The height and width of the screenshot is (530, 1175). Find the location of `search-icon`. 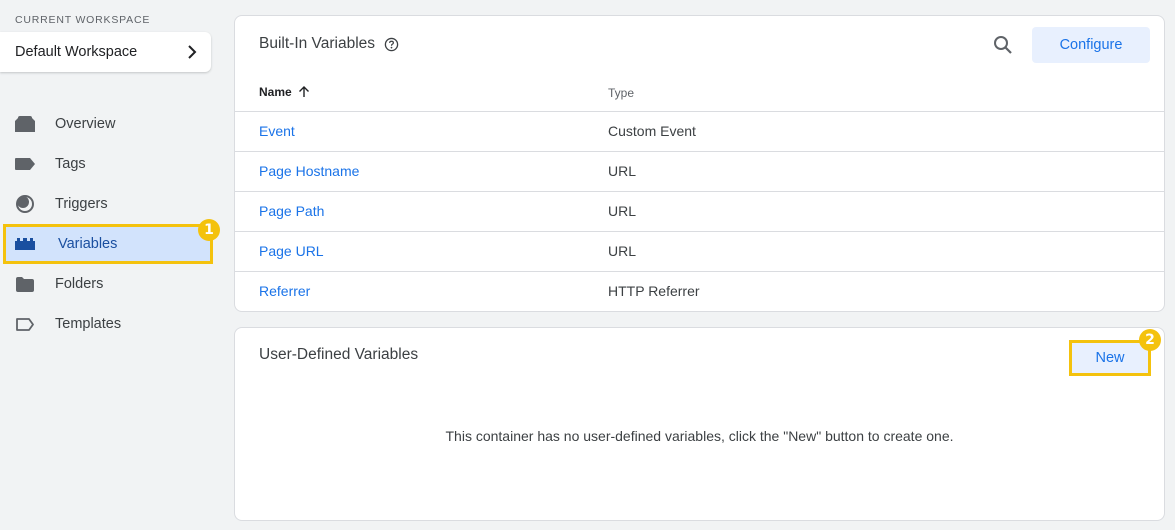

search-icon is located at coordinates (1003, 45).